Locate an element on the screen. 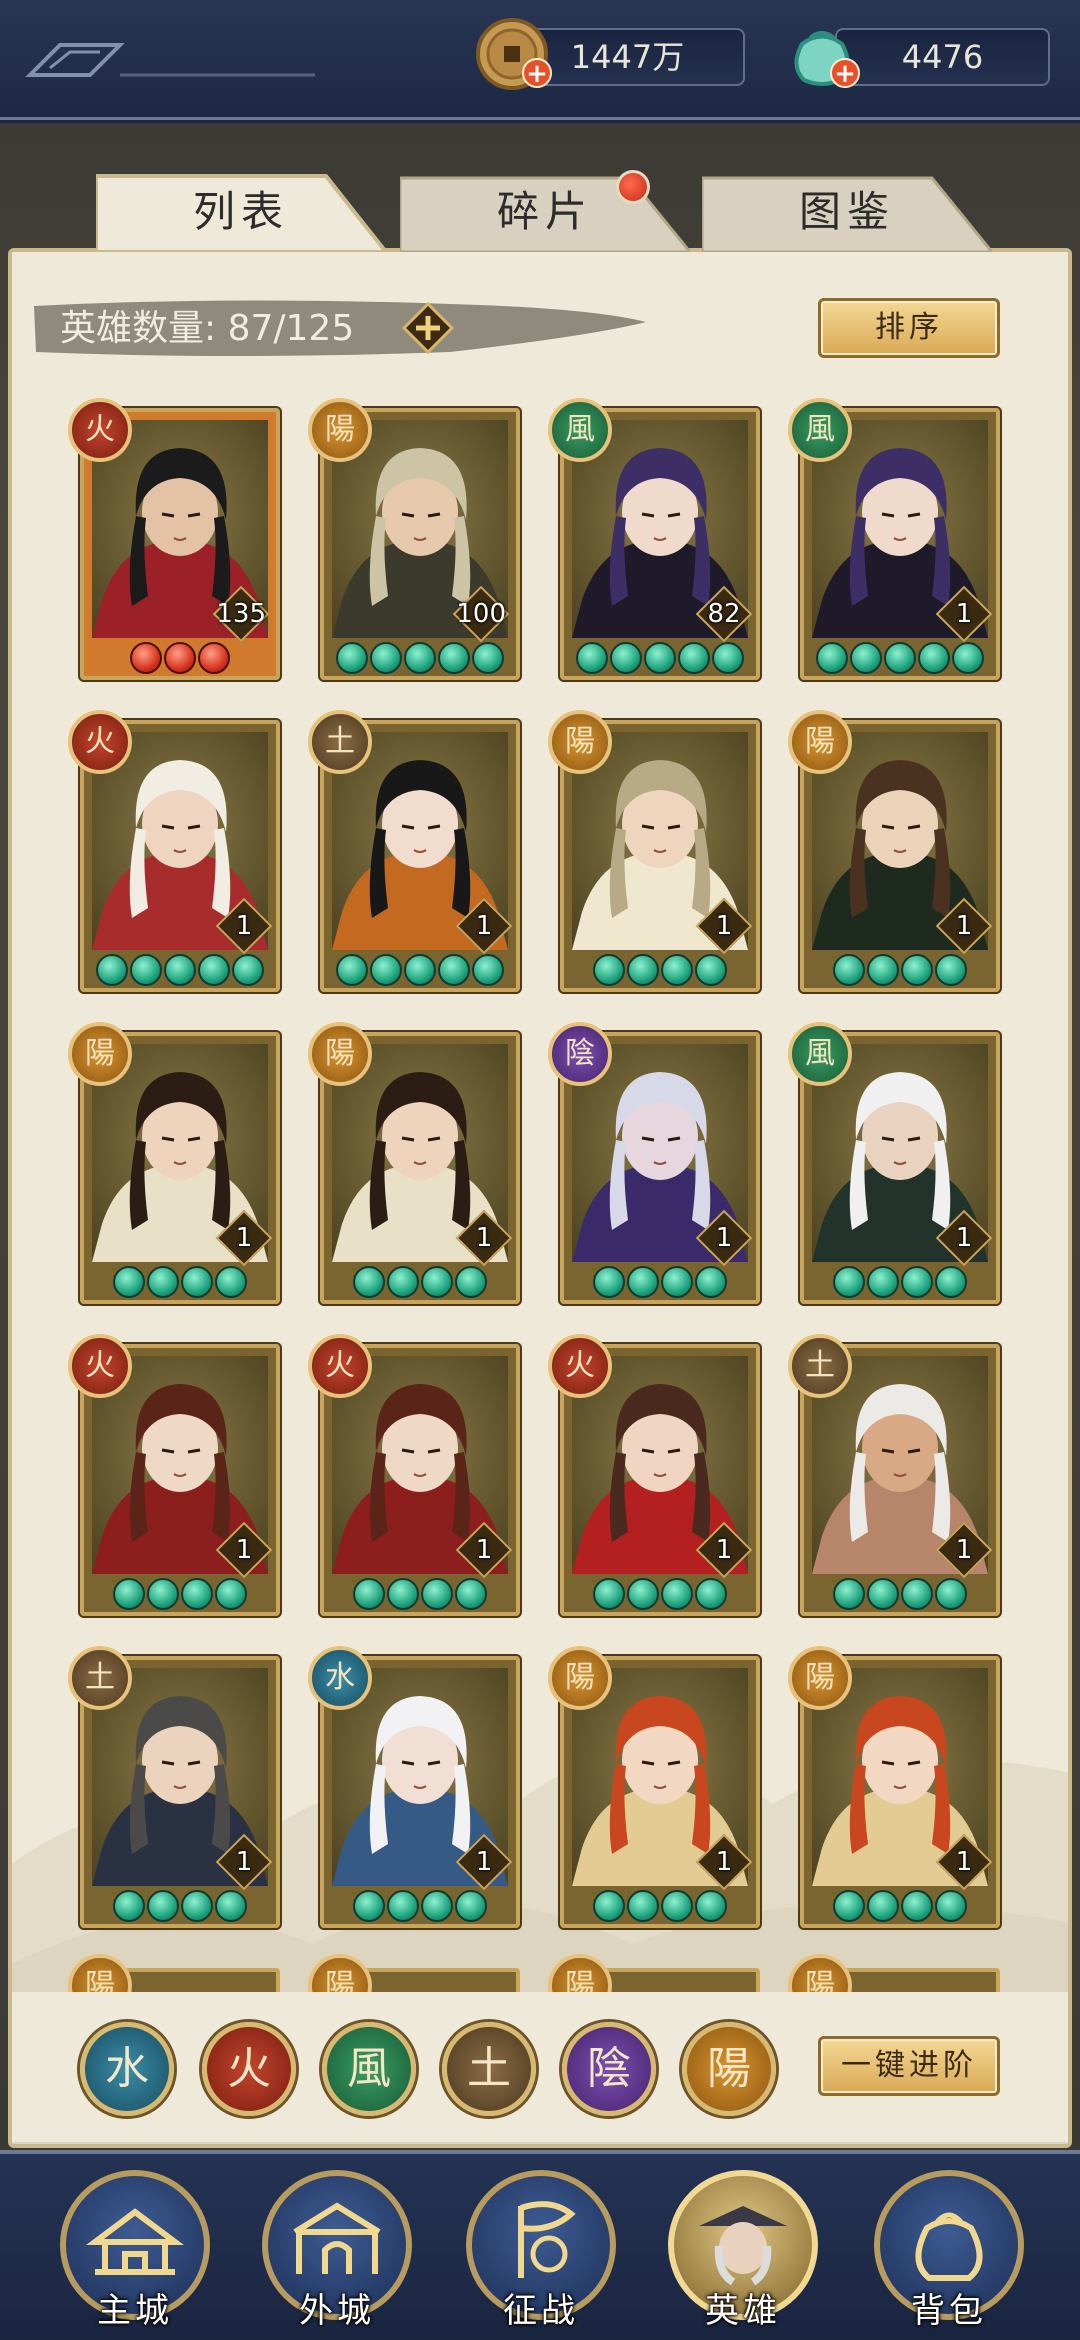 The height and width of the screenshot is (2340, 1080). tab-atlas: 图鉴 is located at coordinates (847, 212).